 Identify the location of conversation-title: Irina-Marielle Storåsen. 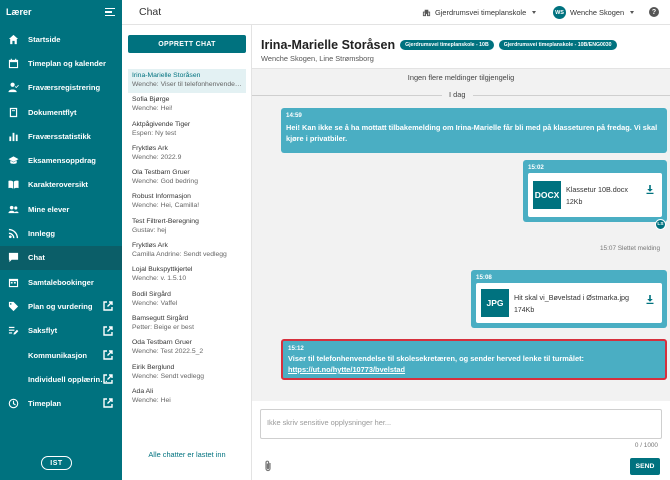
(328, 45).